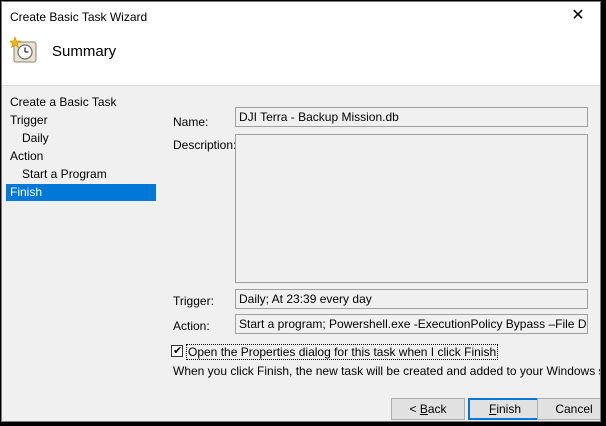  Describe the element at coordinates (81, 120) in the screenshot. I see `step-trigger: Trigger` at that location.